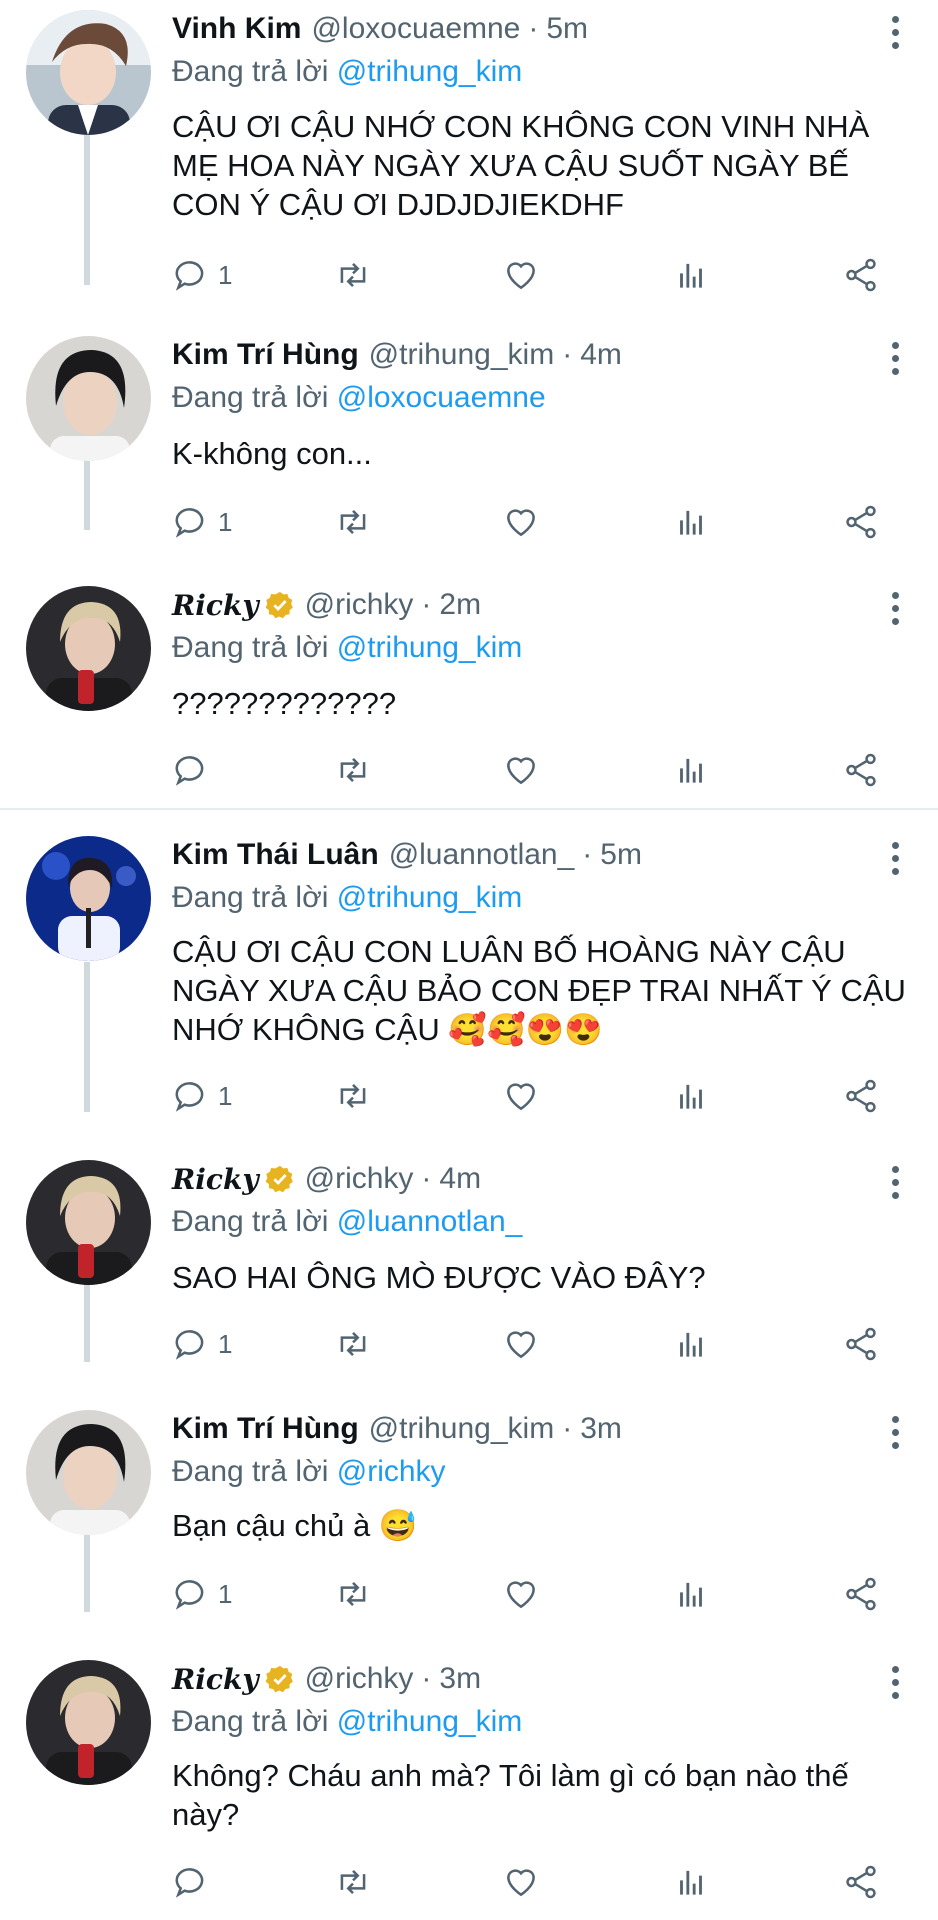 The width and height of the screenshot is (938, 1920). Describe the element at coordinates (189, 523) in the screenshot. I see `reply-icon` at that location.